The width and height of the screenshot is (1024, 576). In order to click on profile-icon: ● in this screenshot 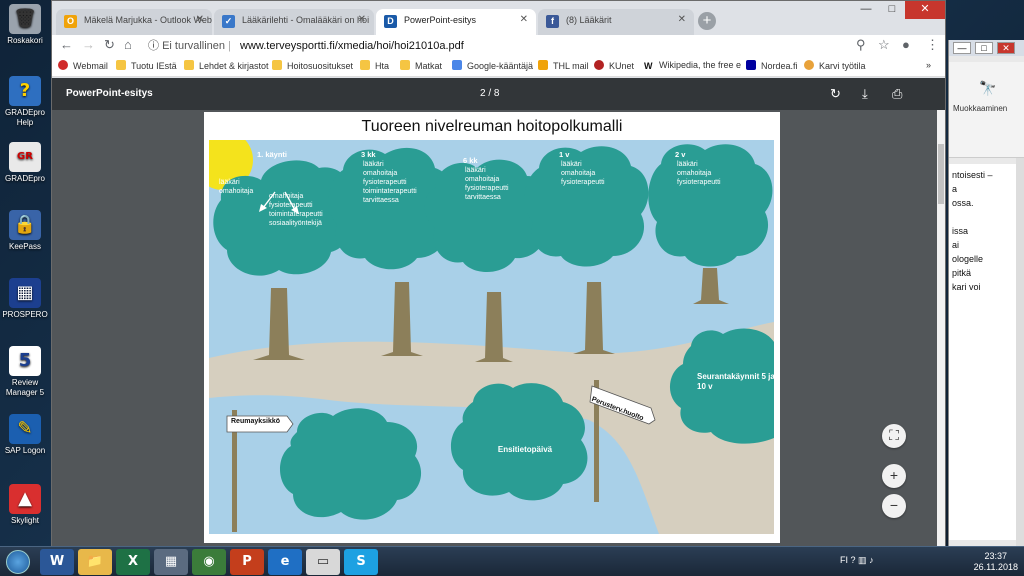, I will do `click(906, 44)`.